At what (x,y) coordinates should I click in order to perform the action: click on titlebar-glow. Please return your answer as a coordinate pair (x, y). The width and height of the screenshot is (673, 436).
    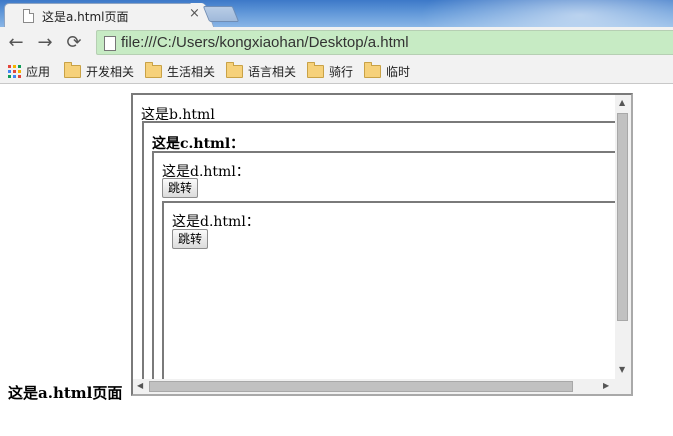
    Looking at the image, I should click on (546, 13).